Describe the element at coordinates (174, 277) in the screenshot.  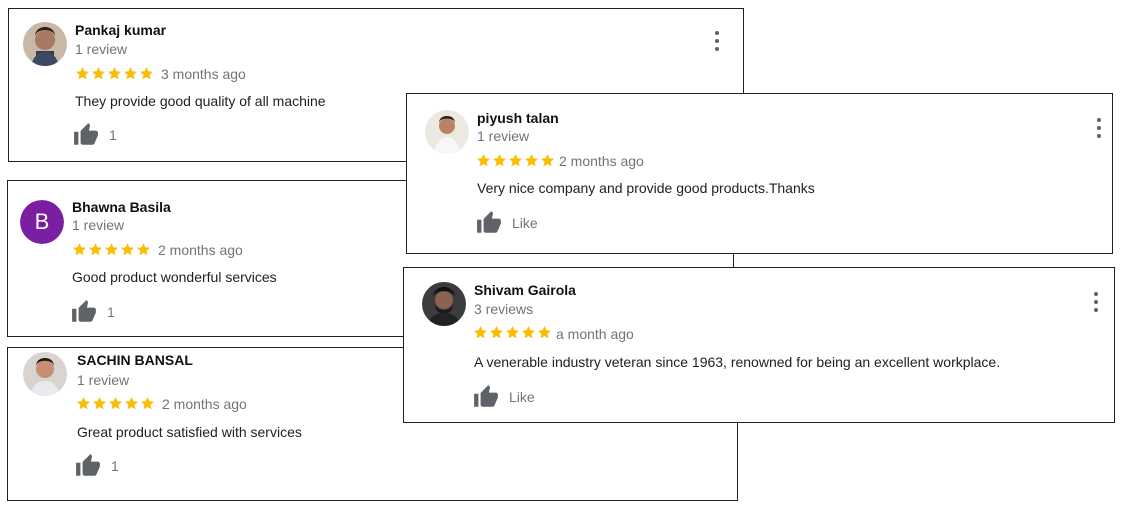
I see `review-text: Good product wonderful services` at that location.